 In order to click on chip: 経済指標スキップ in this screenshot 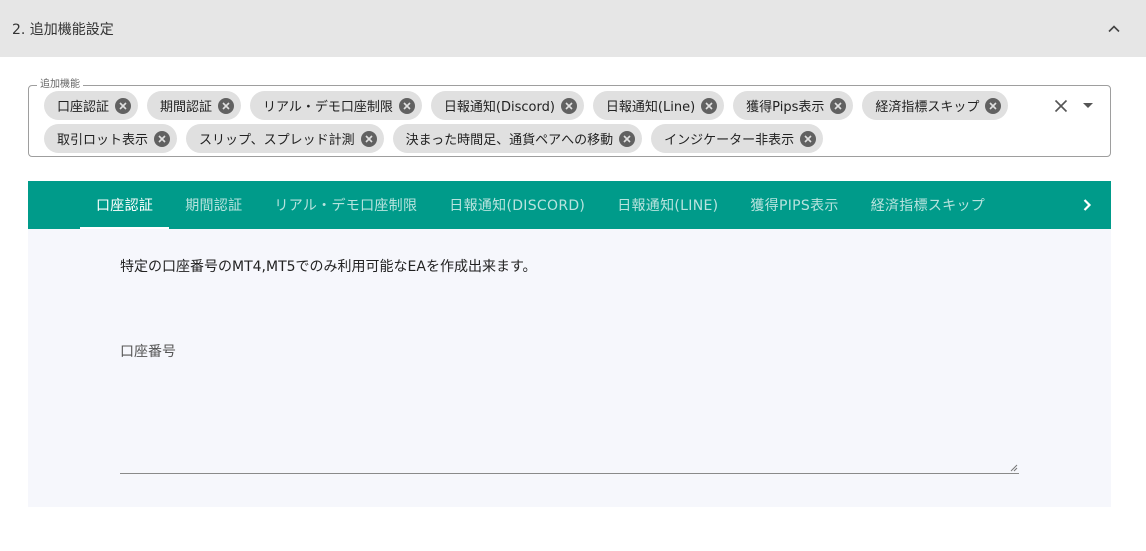, I will do `click(935, 105)`.